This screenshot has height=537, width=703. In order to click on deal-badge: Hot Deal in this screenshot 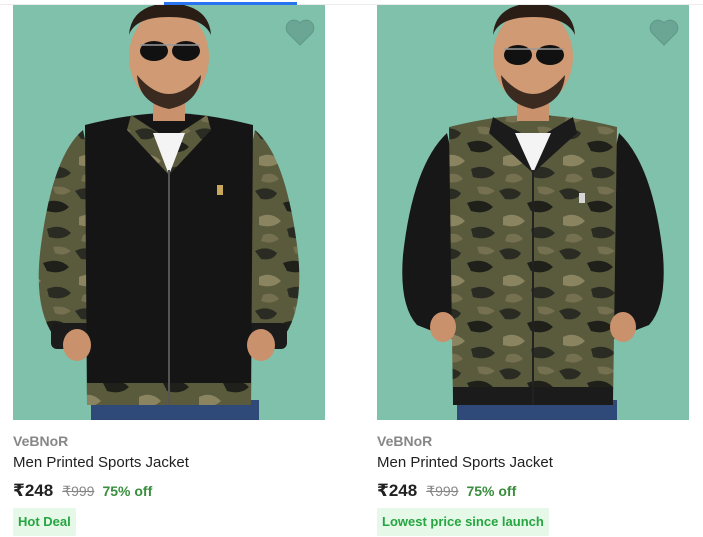, I will do `click(44, 522)`.